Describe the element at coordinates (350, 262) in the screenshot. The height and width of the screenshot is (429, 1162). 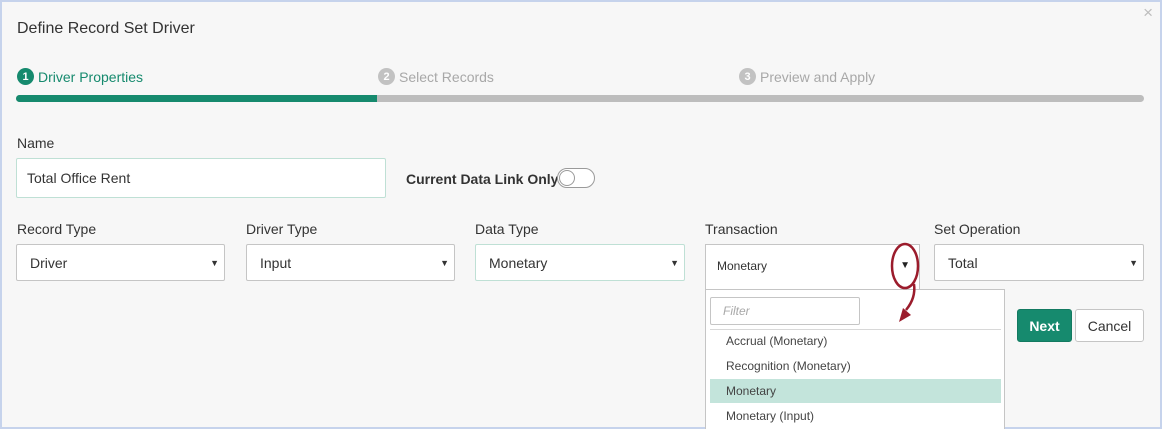
I see `driver-type-select: Input ▼` at that location.